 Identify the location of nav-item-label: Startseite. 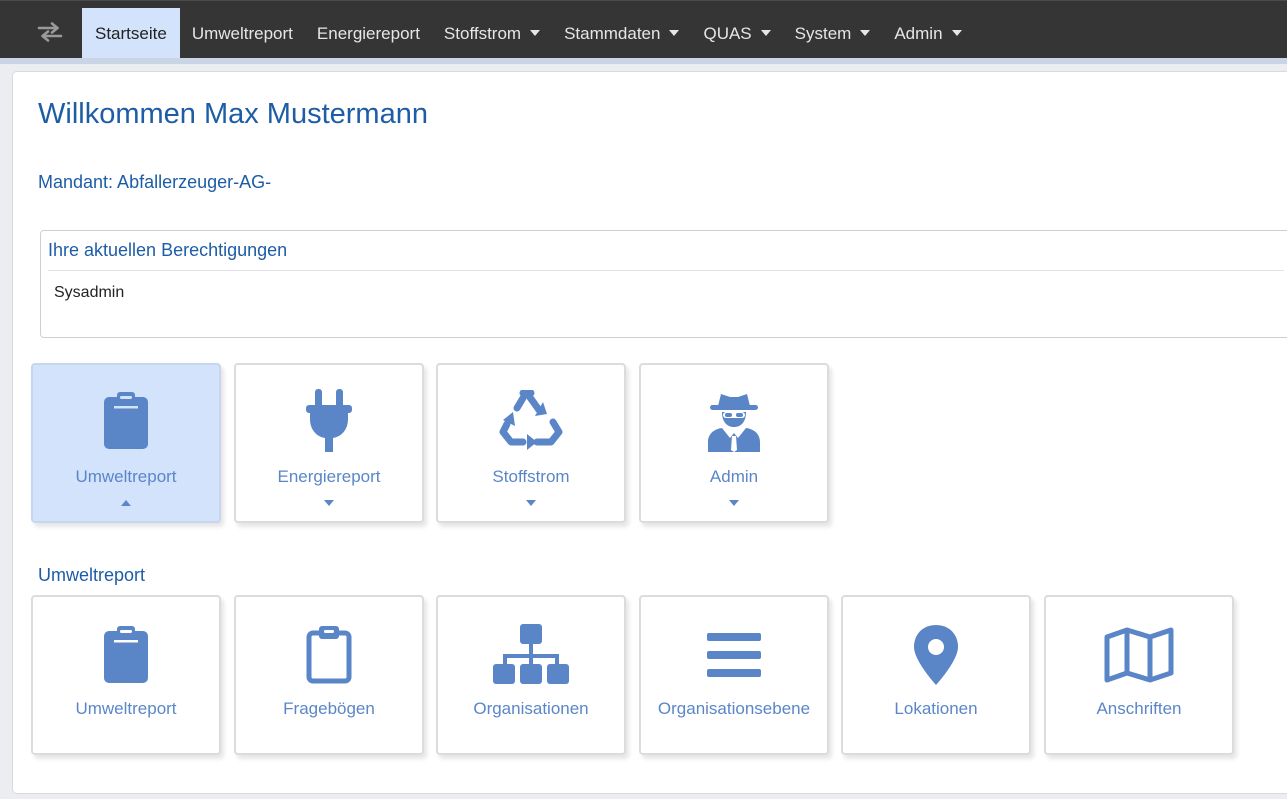
(131, 33).